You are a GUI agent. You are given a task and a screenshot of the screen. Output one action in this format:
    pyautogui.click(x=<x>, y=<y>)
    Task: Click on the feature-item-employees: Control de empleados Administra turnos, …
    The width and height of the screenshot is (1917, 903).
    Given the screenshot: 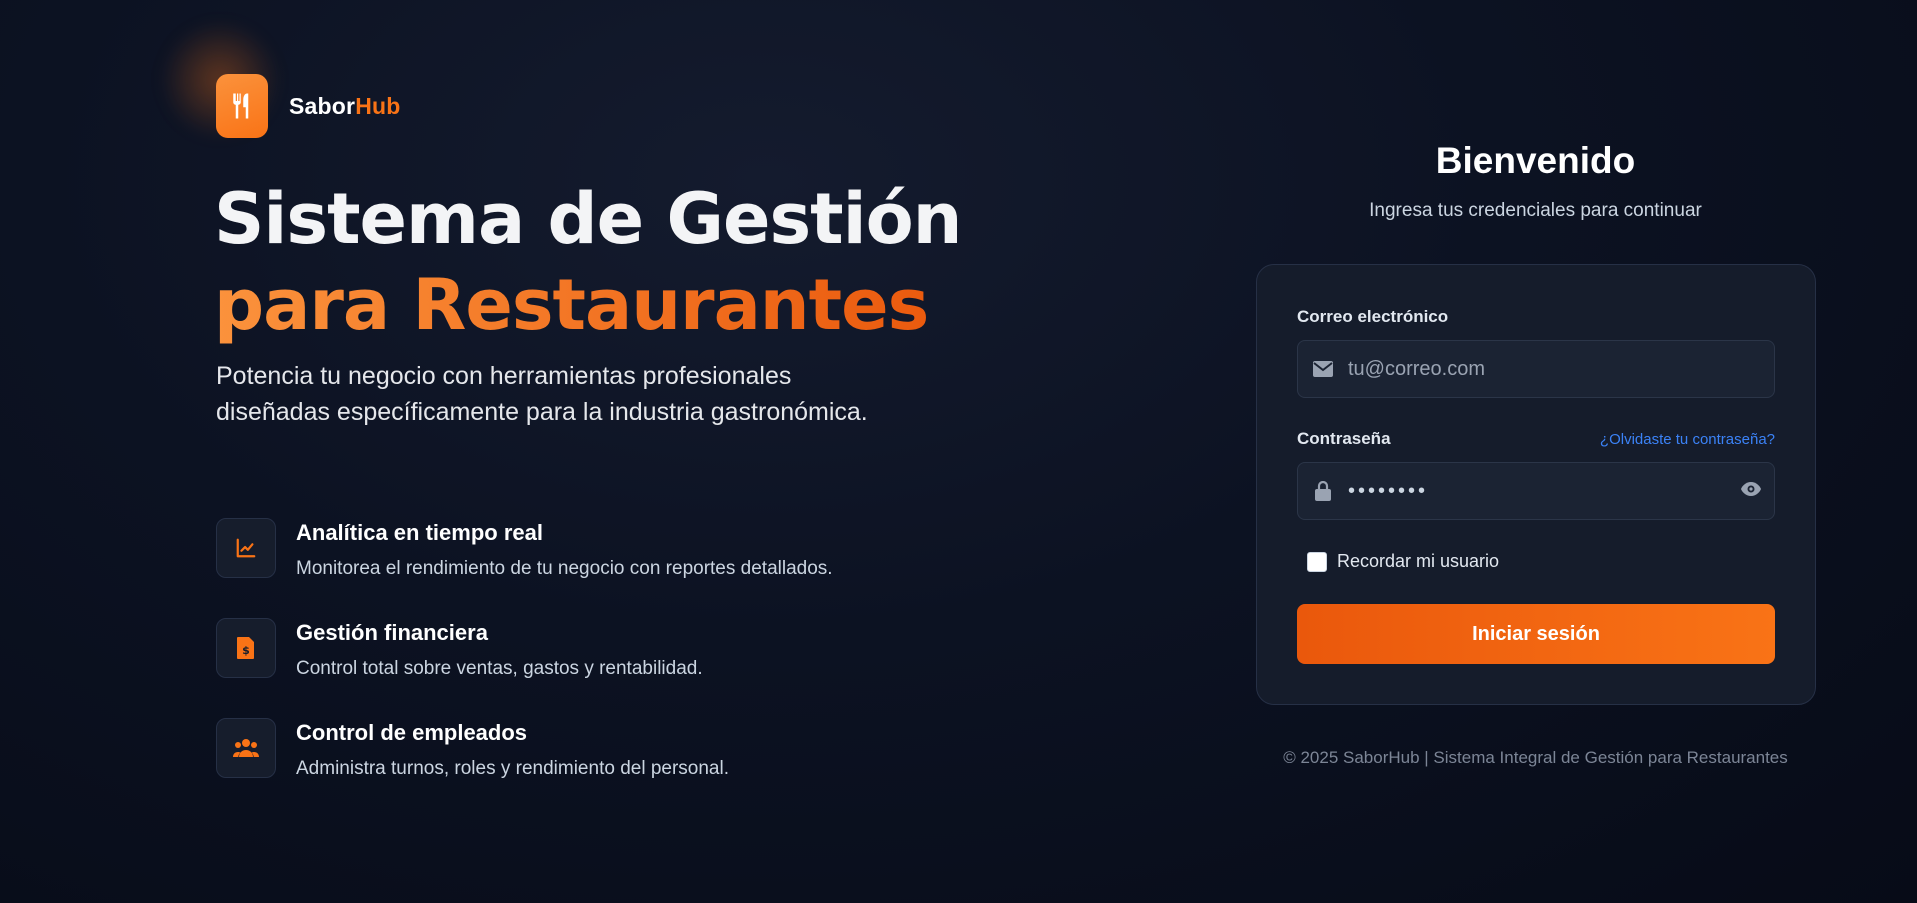 What is the action you would take?
    pyautogui.click(x=524, y=768)
    